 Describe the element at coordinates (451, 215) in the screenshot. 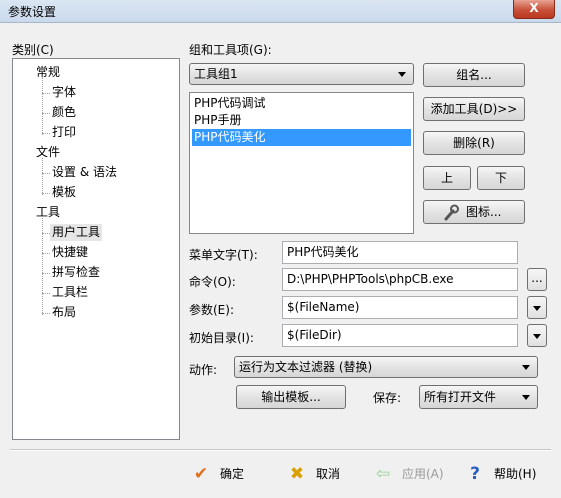

I see `wrench-icon` at that location.